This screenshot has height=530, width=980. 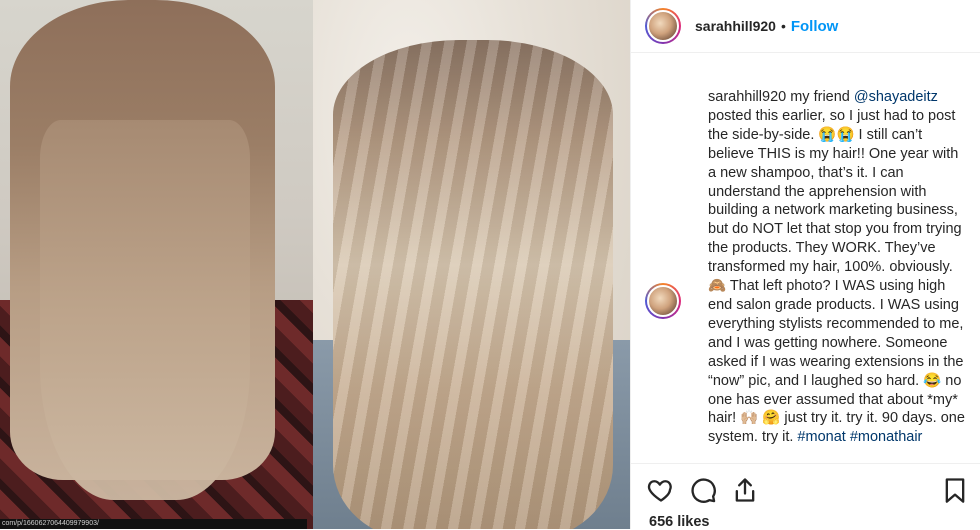 I want to click on author-username: sarahhill920, so click(x=735, y=26).